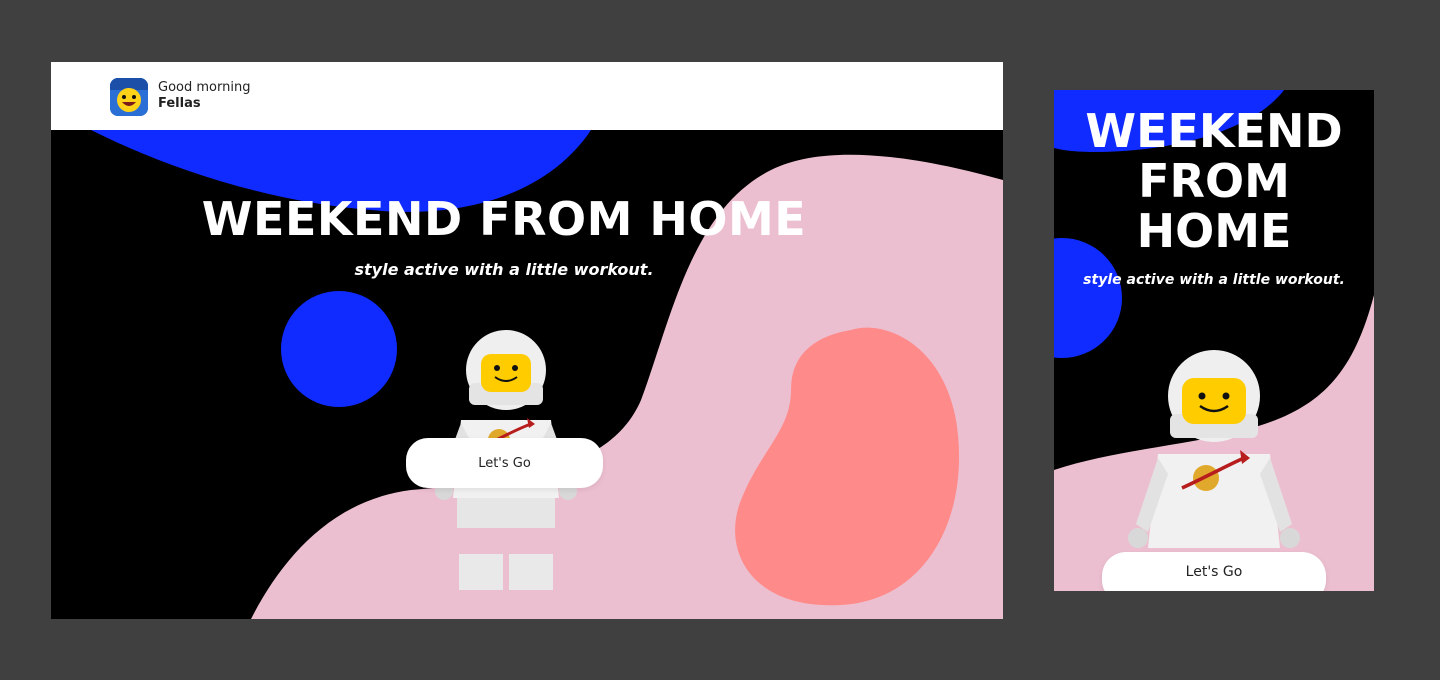 The height and width of the screenshot is (680, 1440). What do you see at coordinates (1088, 298) in the screenshot?
I see `mobile-blue-circle` at bounding box center [1088, 298].